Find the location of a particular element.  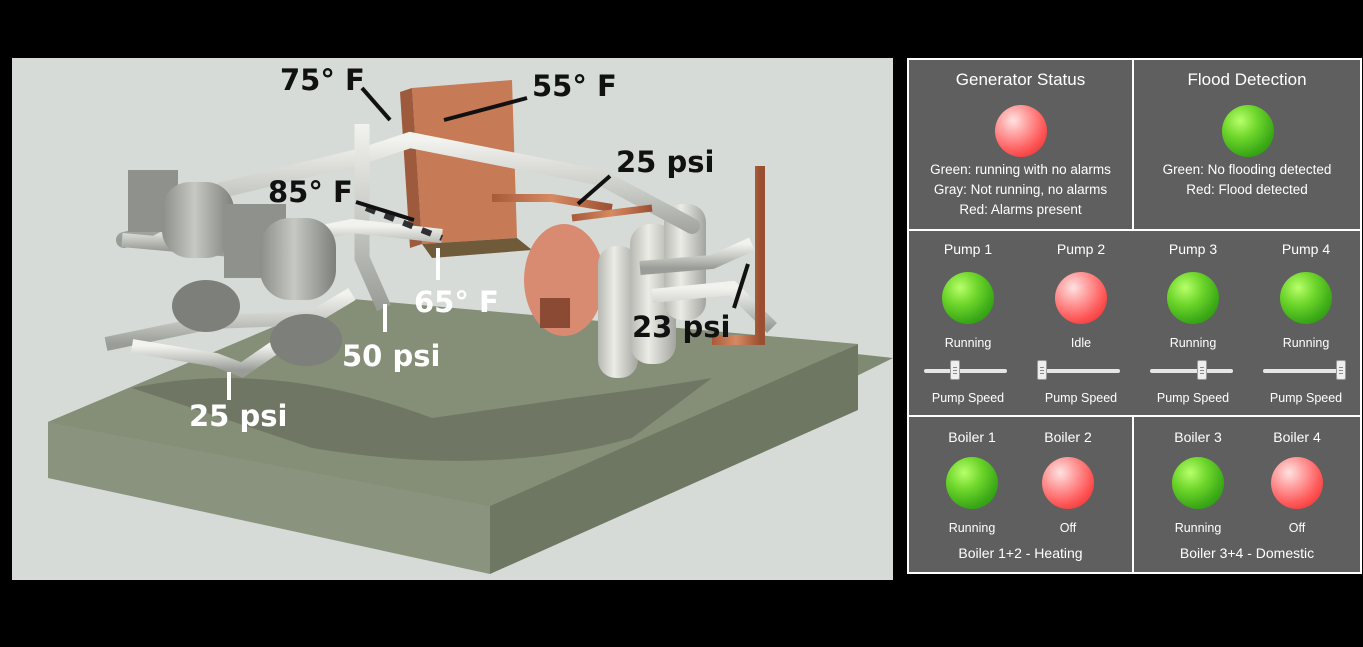

pump-4-status-text: Running is located at coordinates (1306, 343).